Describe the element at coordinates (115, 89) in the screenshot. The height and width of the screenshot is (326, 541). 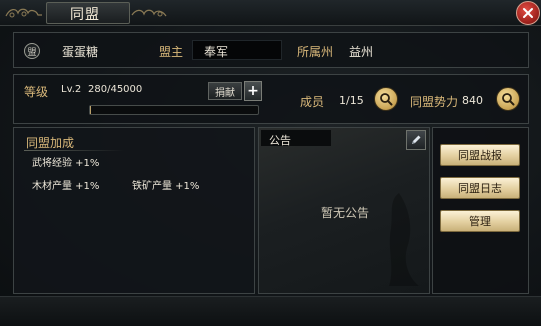
I see `exp-value: 280/45000` at that location.